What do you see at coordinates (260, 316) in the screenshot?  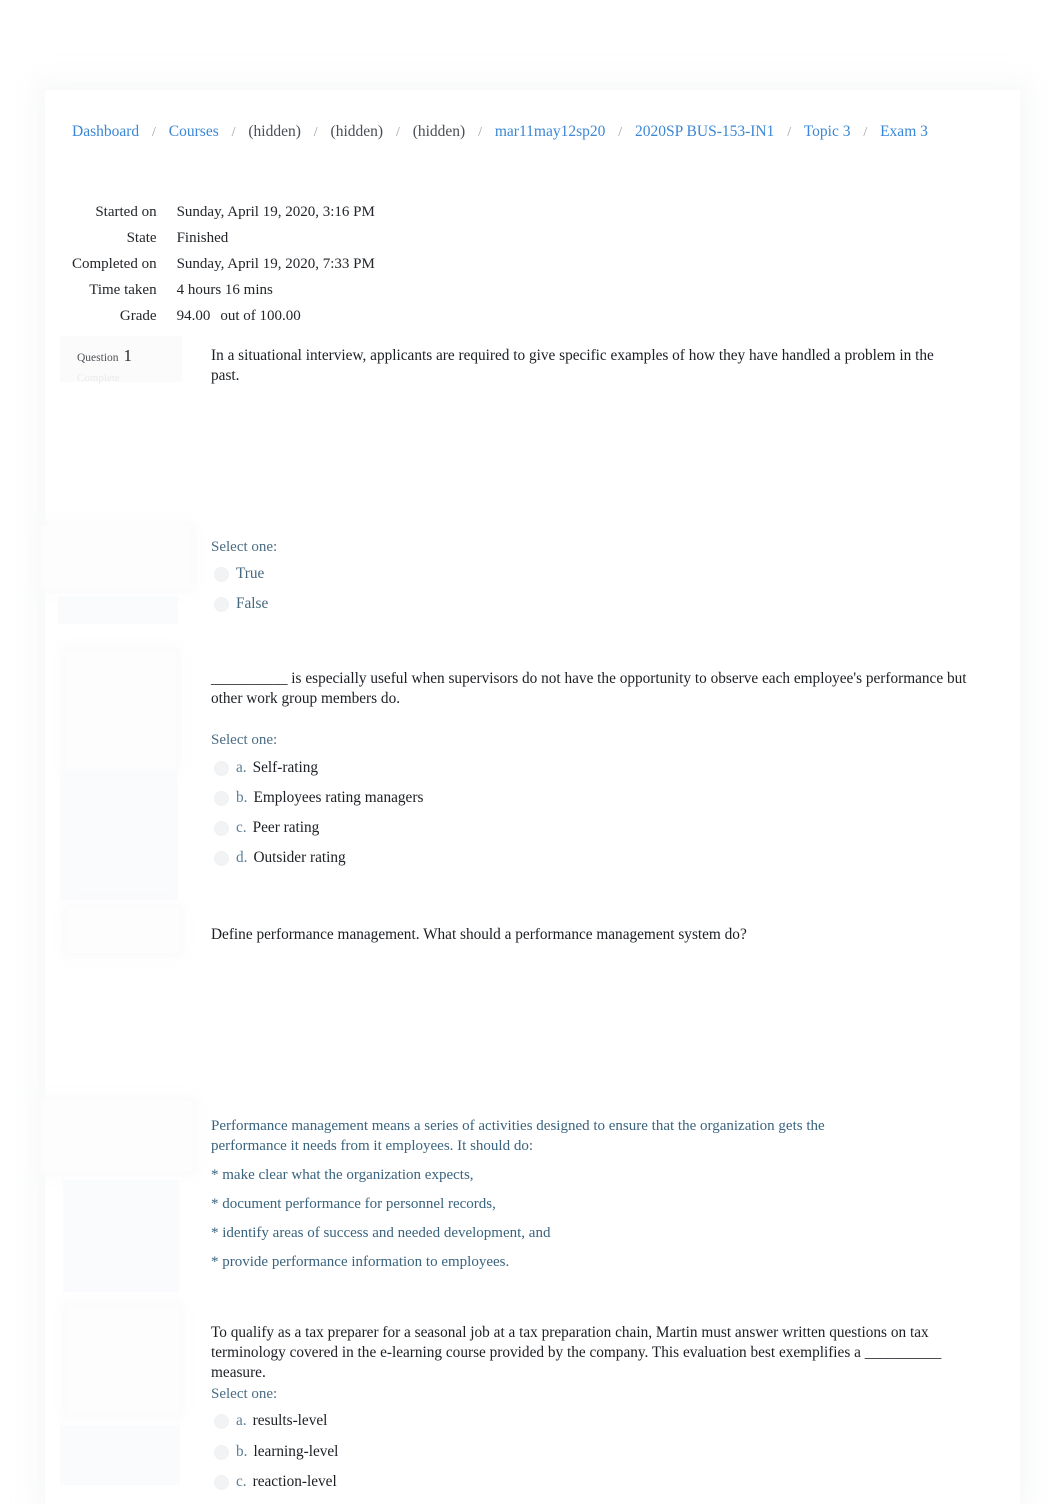 I see `grade-out-of: out of 100.00` at bounding box center [260, 316].